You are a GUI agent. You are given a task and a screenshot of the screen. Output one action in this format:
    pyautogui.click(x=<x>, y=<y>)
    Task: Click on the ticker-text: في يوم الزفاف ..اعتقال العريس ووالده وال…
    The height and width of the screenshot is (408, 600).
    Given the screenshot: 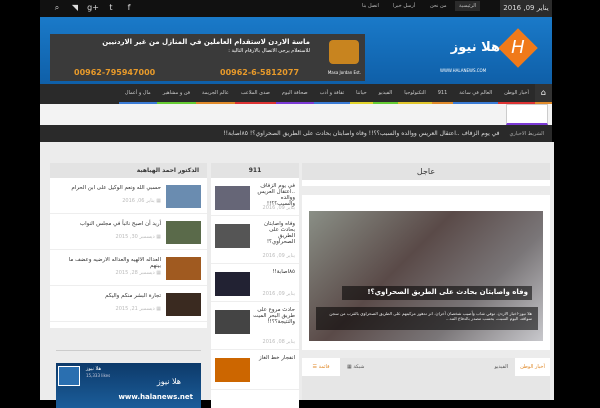 What is the action you would take?
    pyautogui.click(x=361, y=133)
    